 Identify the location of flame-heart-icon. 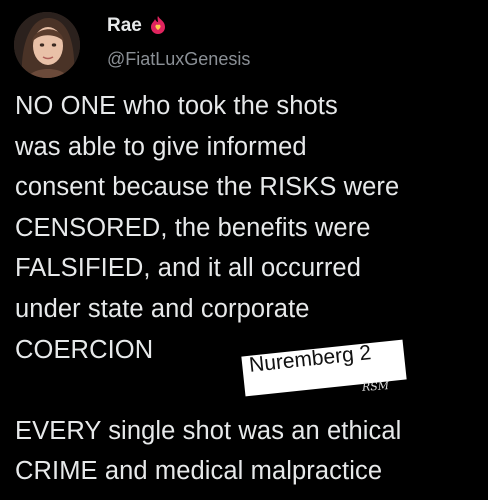
(158, 25).